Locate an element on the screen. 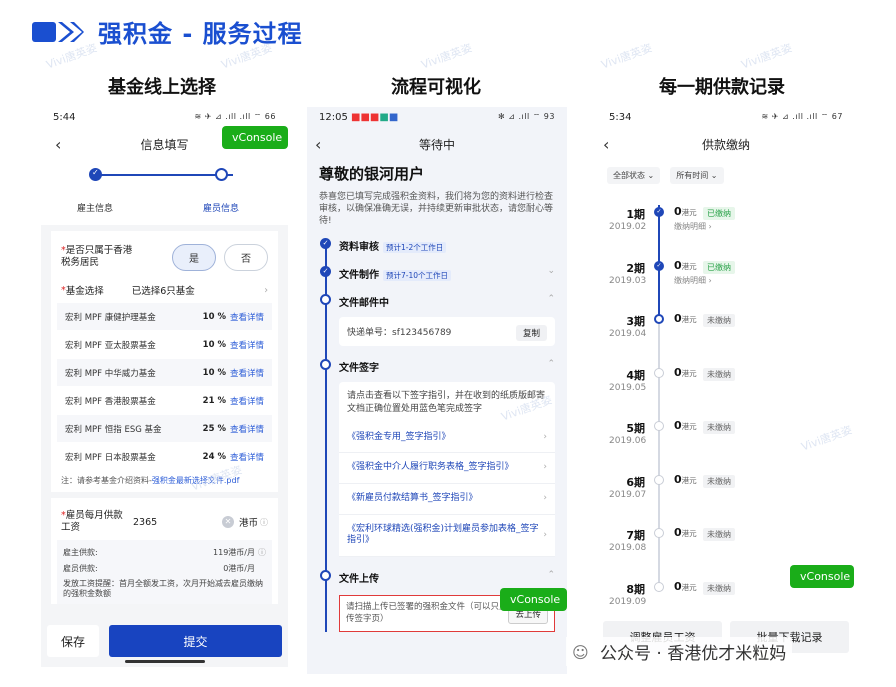  fund-percent: 10 % is located at coordinates (214, 372).